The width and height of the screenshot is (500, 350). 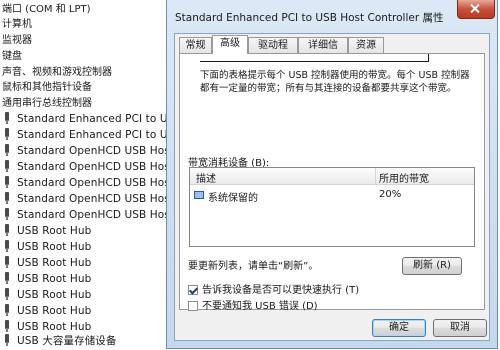 I want to click on row-bandwidth: 20%, so click(x=390, y=194).